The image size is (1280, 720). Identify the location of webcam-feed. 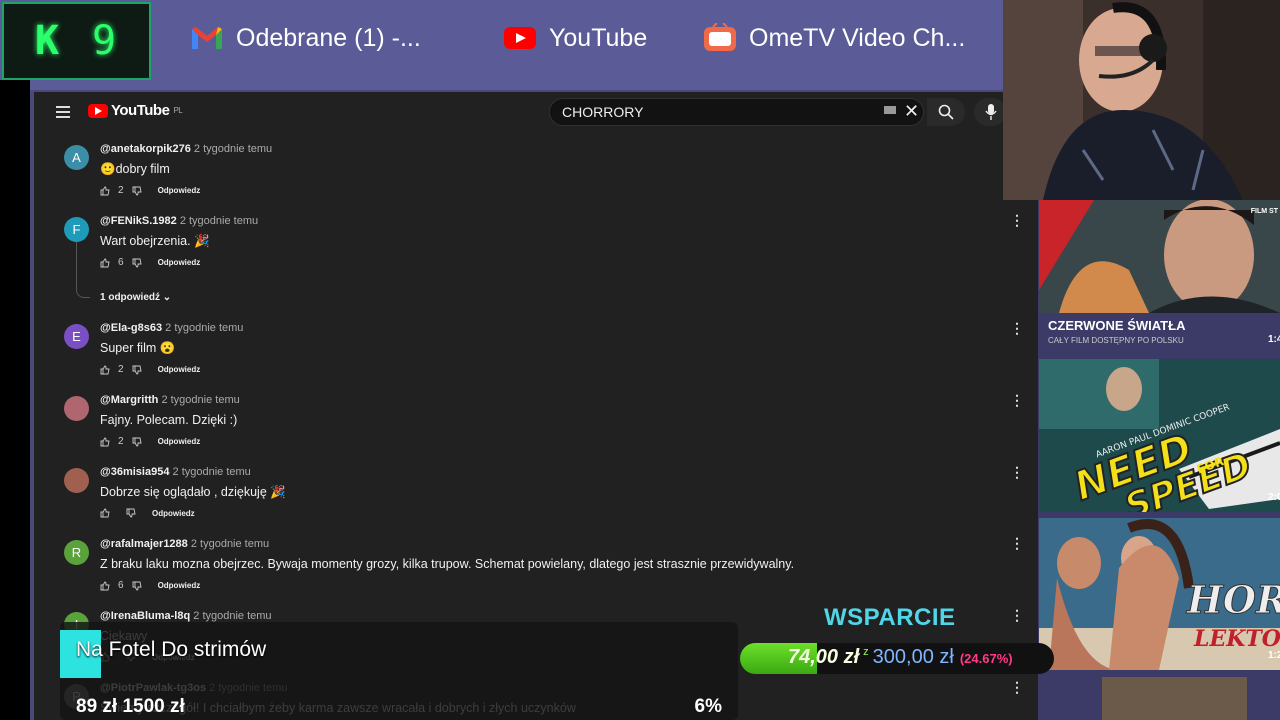
(1141, 100).